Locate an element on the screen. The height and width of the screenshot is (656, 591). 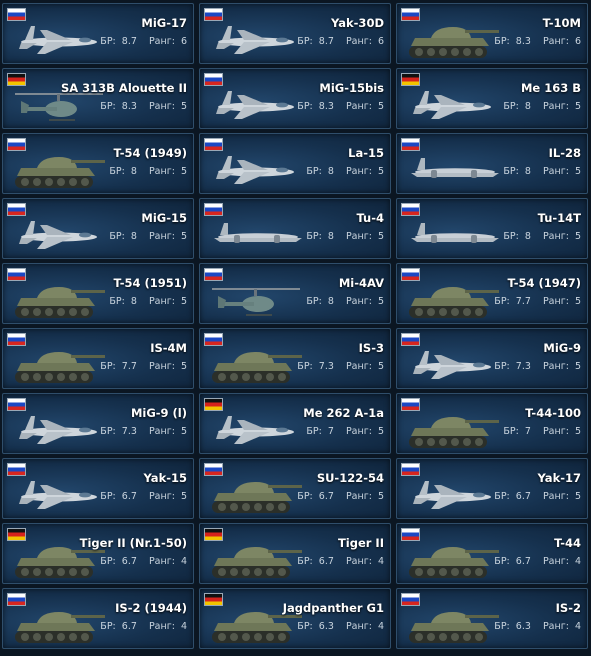
vehicle-name: Tu-14T is located at coordinates (559, 218).